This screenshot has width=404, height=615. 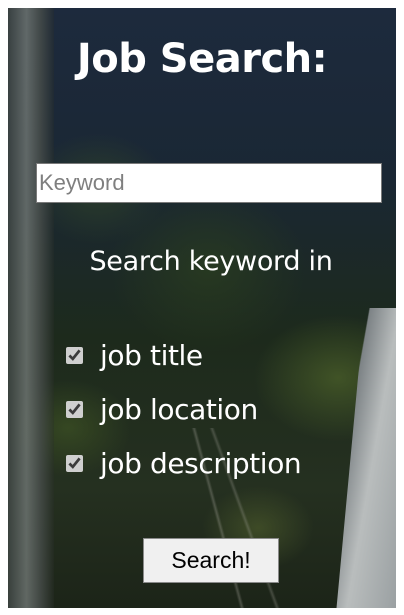 I want to click on job-title-checkbox, so click(x=74, y=355).